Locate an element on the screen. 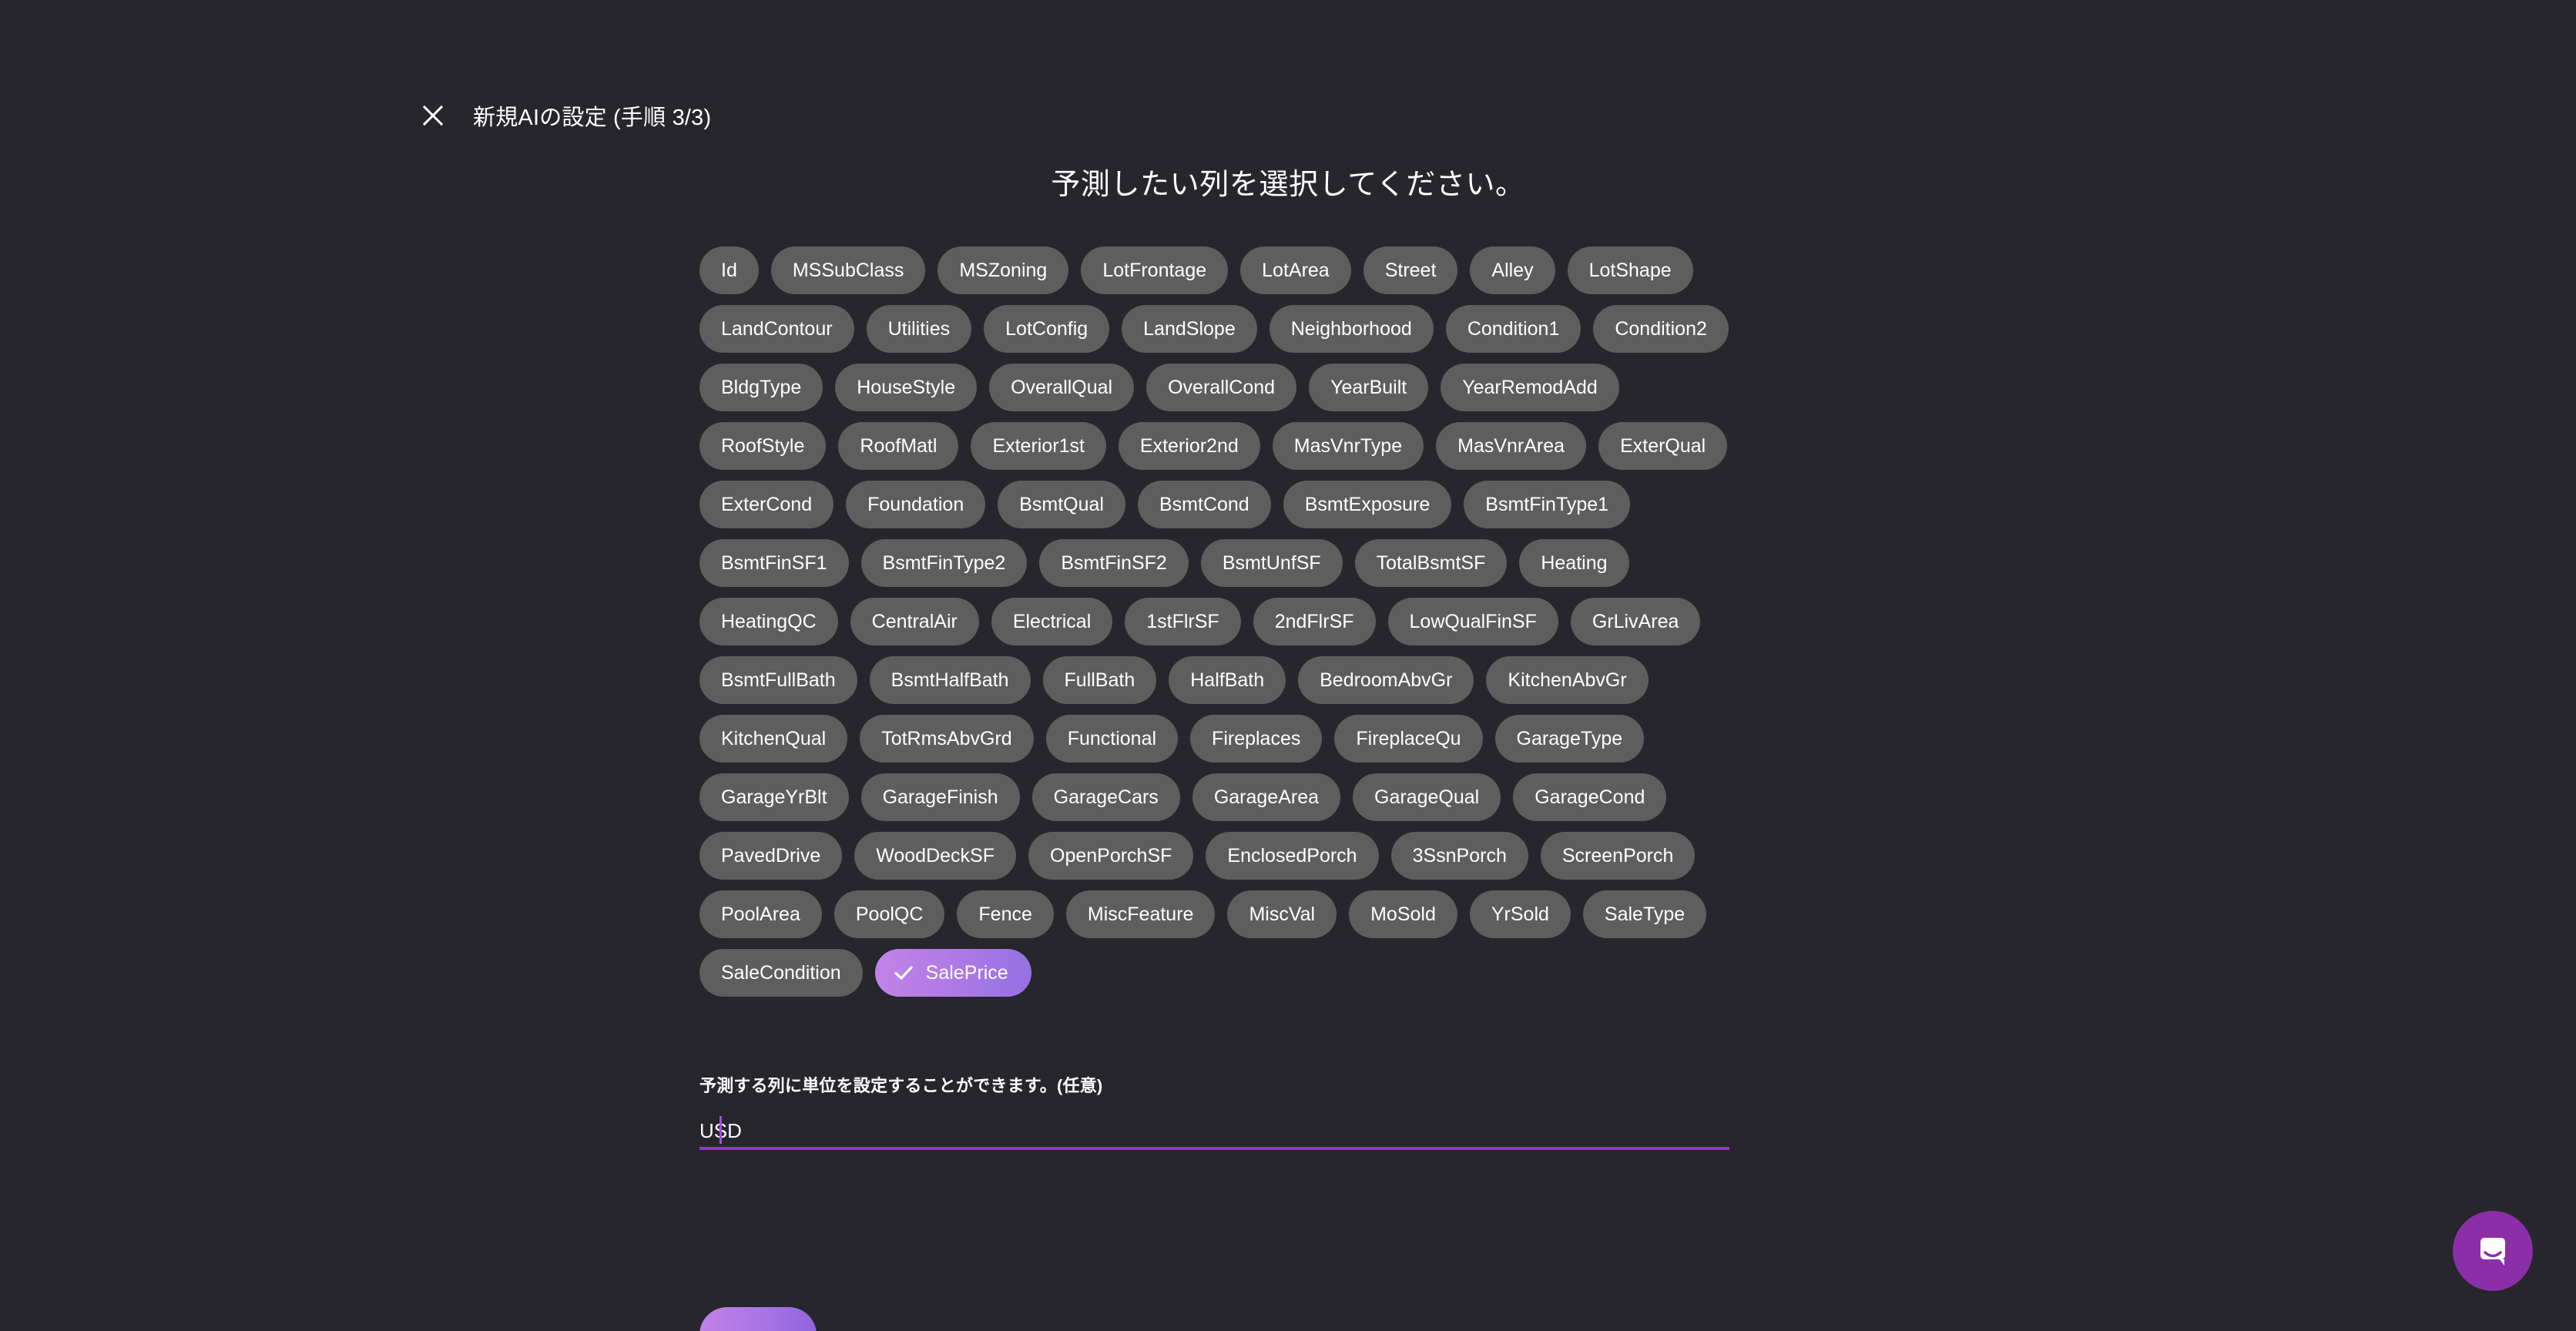  column-chip: GarageType is located at coordinates (1569, 739).